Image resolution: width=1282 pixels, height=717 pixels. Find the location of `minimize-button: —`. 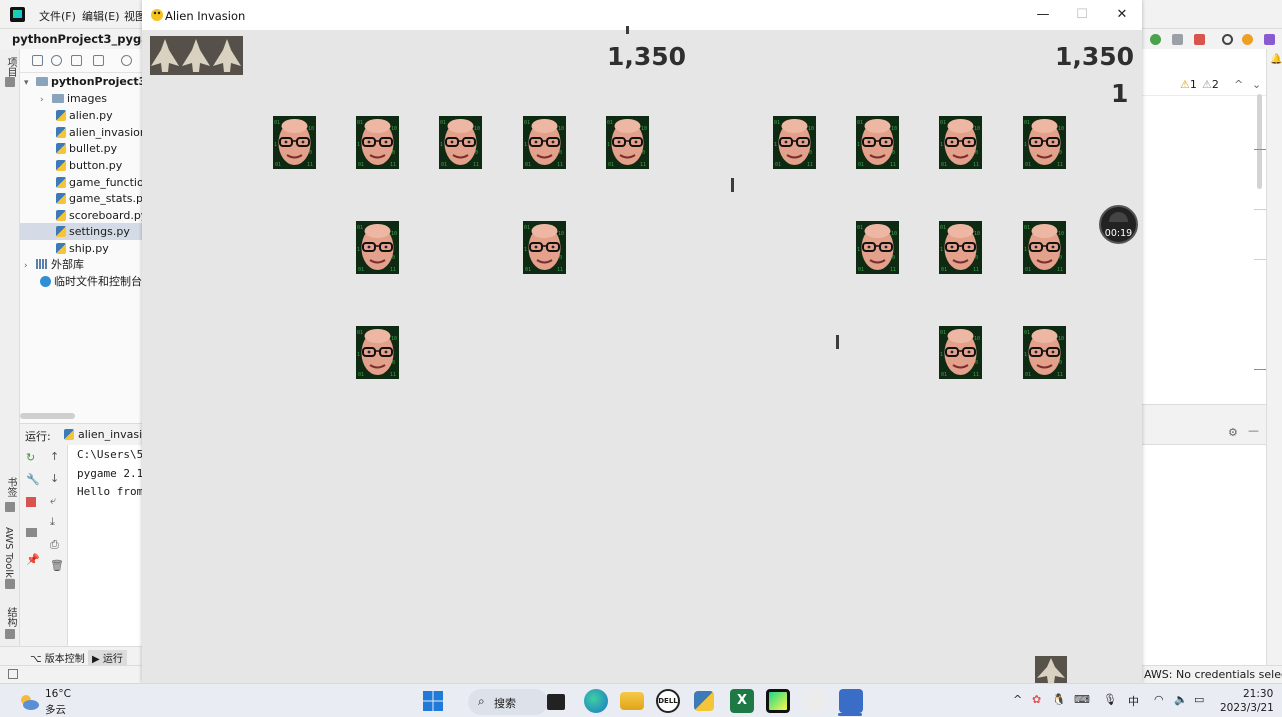

minimize-button: — is located at coordinates (1043, 15).